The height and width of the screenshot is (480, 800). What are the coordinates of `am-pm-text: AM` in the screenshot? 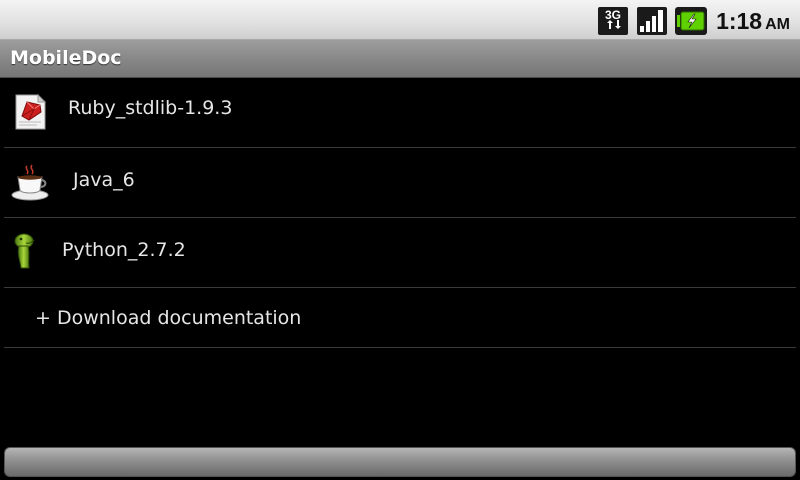 It's located at (777, 24).